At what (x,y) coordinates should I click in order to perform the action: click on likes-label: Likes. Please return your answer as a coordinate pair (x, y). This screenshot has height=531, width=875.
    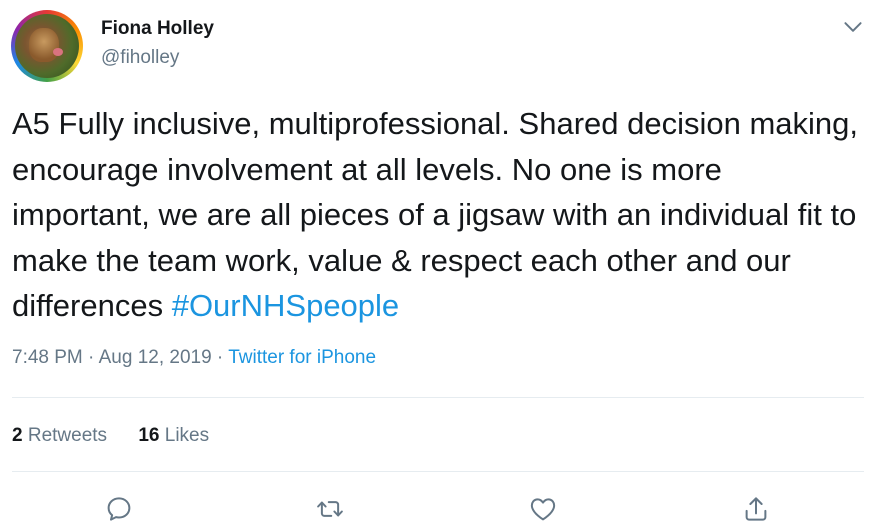
    Looking at the image, I should click on (187, 435).